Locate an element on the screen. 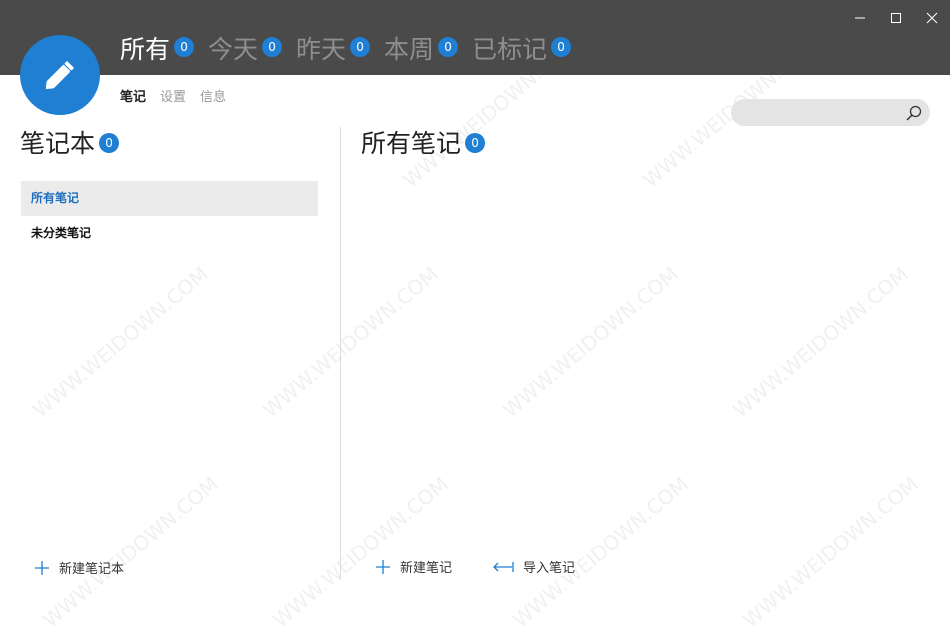 The width and height of the screenshot is (950, 632). notebooks-header: 笔记本 0 is located at coordinates (70, 144).